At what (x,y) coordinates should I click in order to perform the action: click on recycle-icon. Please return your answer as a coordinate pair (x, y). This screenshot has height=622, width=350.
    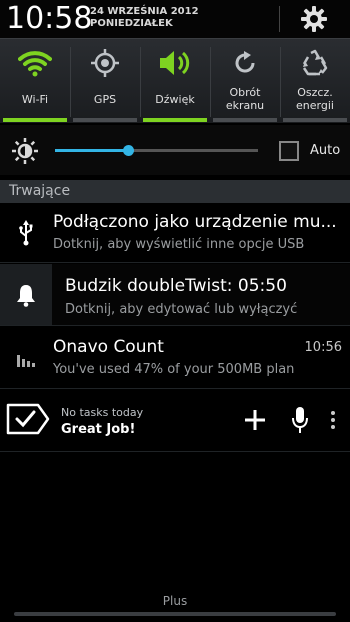
    Looking at the image, I should click on (315, 63).